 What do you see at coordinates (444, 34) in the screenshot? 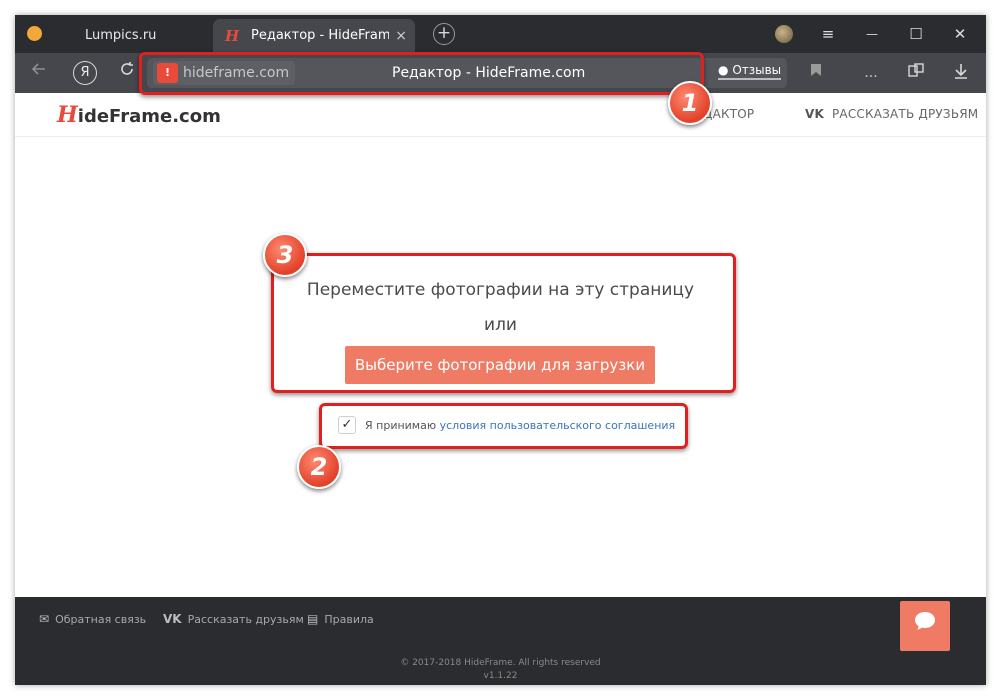
I see `new-tab-button: +` at bounding box center [444, 34].